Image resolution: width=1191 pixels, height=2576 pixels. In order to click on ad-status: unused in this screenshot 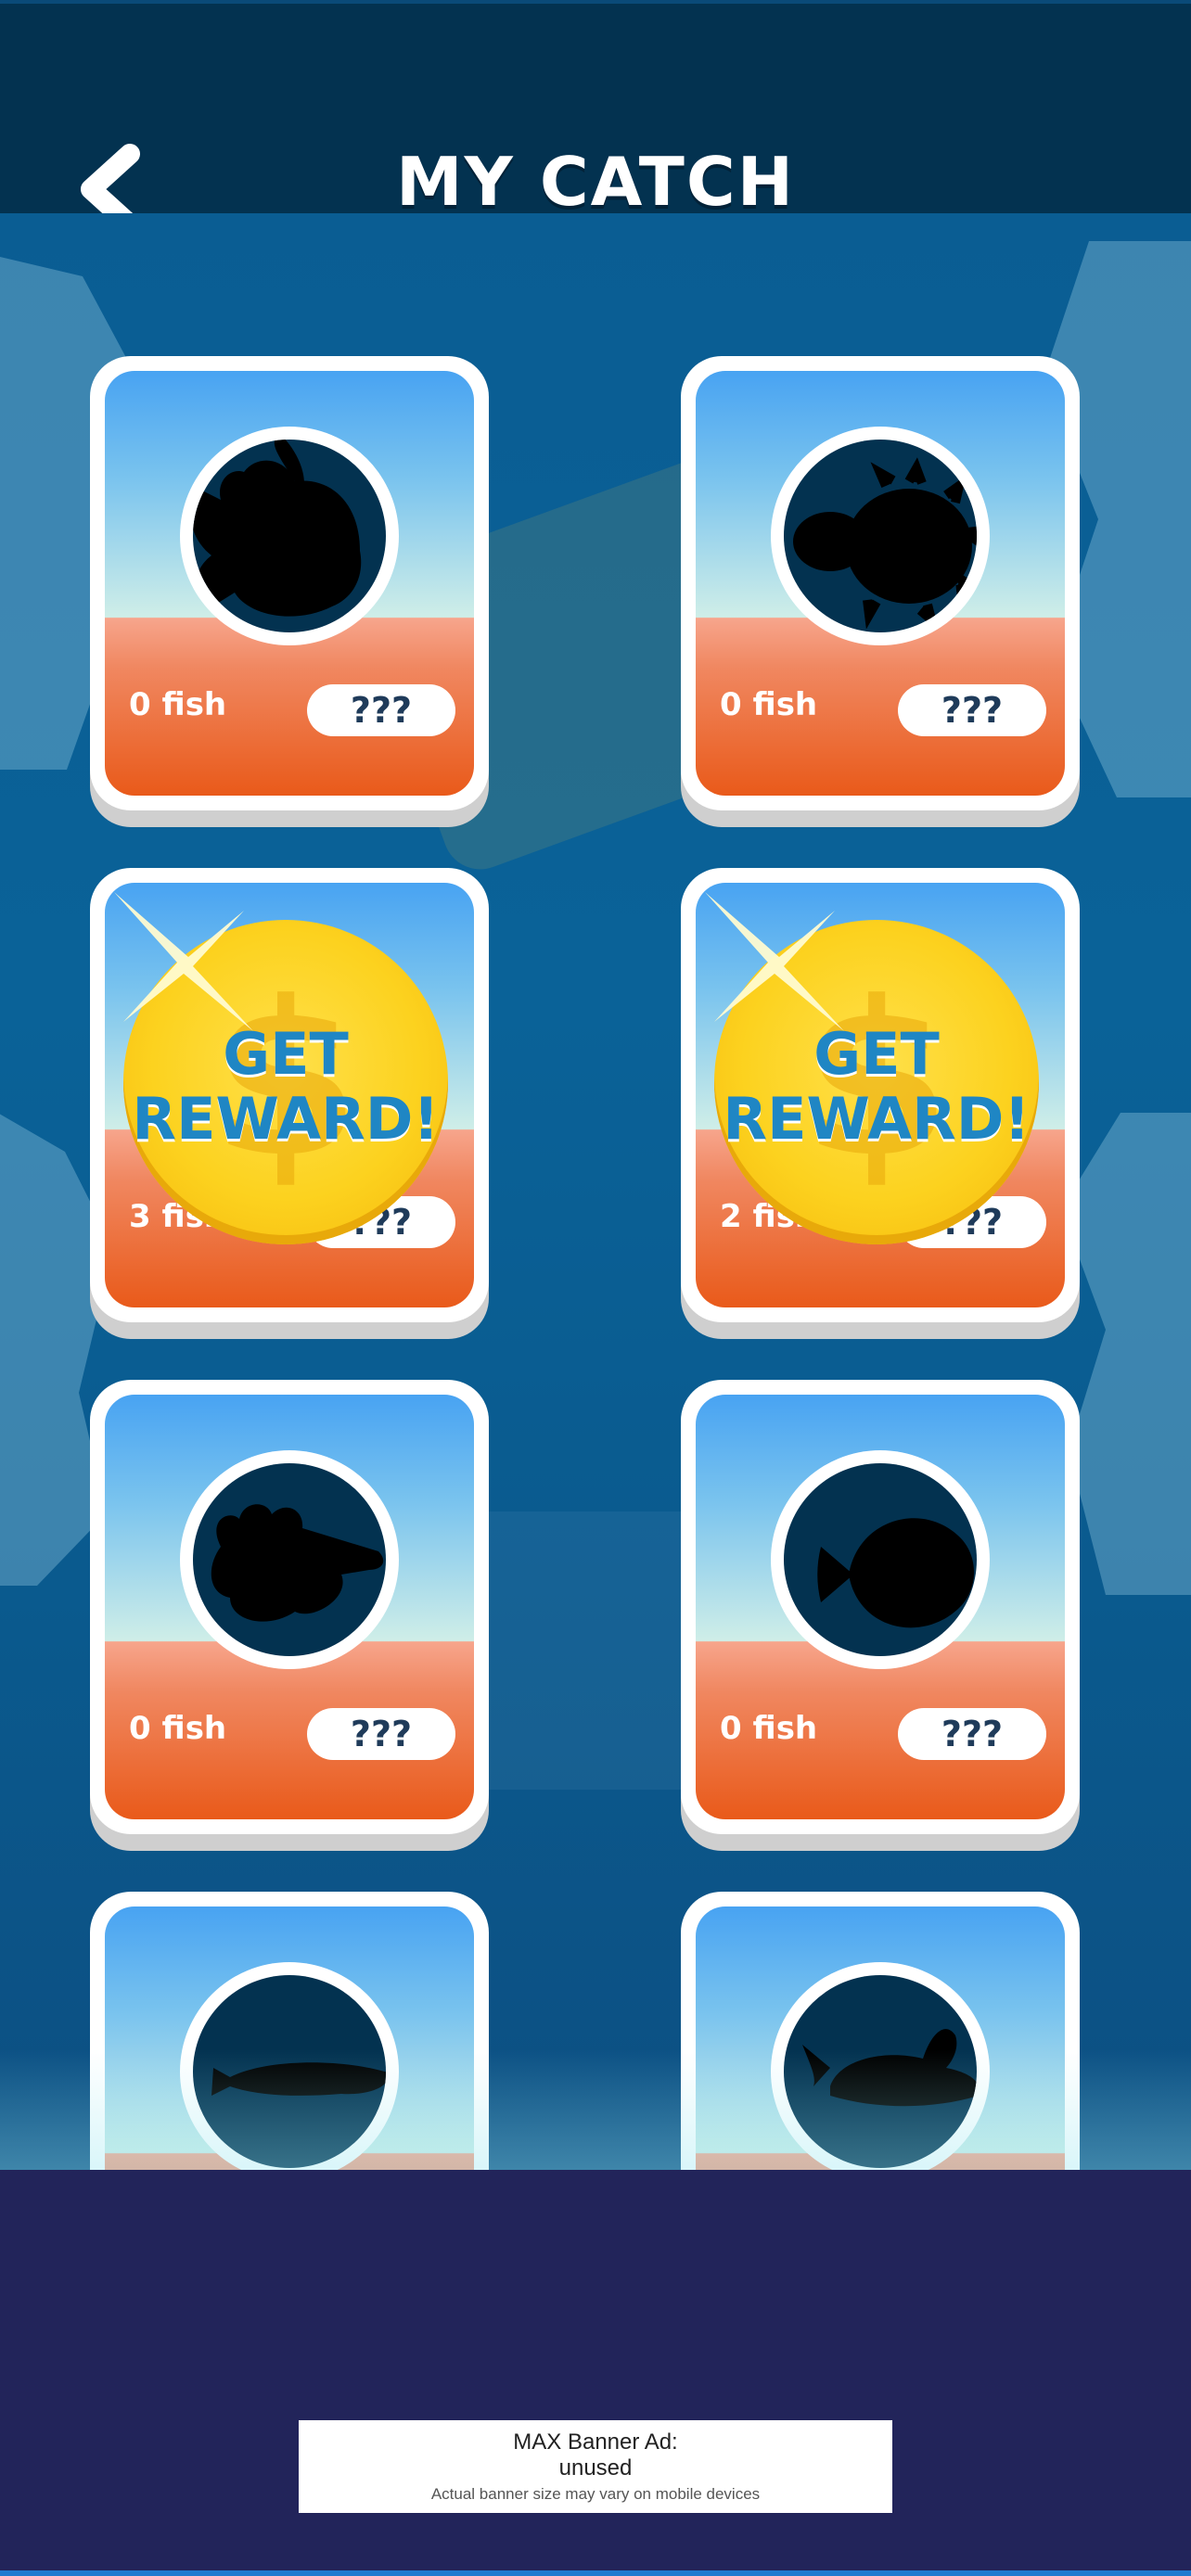, I will do `click(595, 2467)`.